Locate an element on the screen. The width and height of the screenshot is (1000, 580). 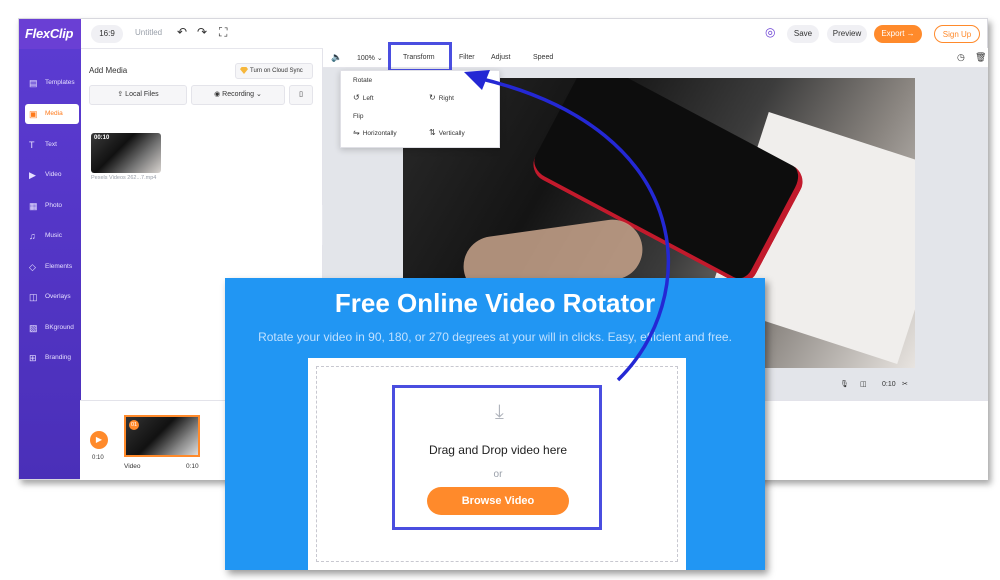
rotate-right-icon: ↻ is located at coordinates (432, 97).